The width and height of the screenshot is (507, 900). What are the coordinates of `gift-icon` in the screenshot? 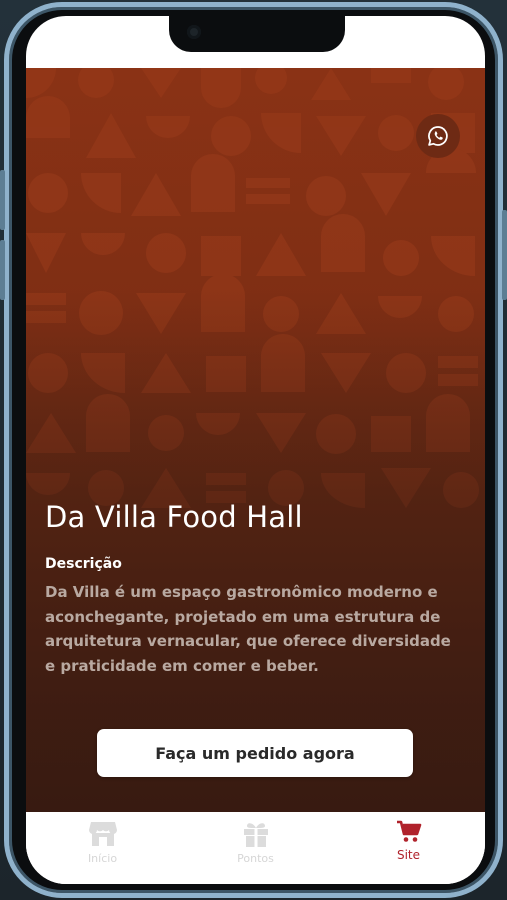 It's located at (255, 835).